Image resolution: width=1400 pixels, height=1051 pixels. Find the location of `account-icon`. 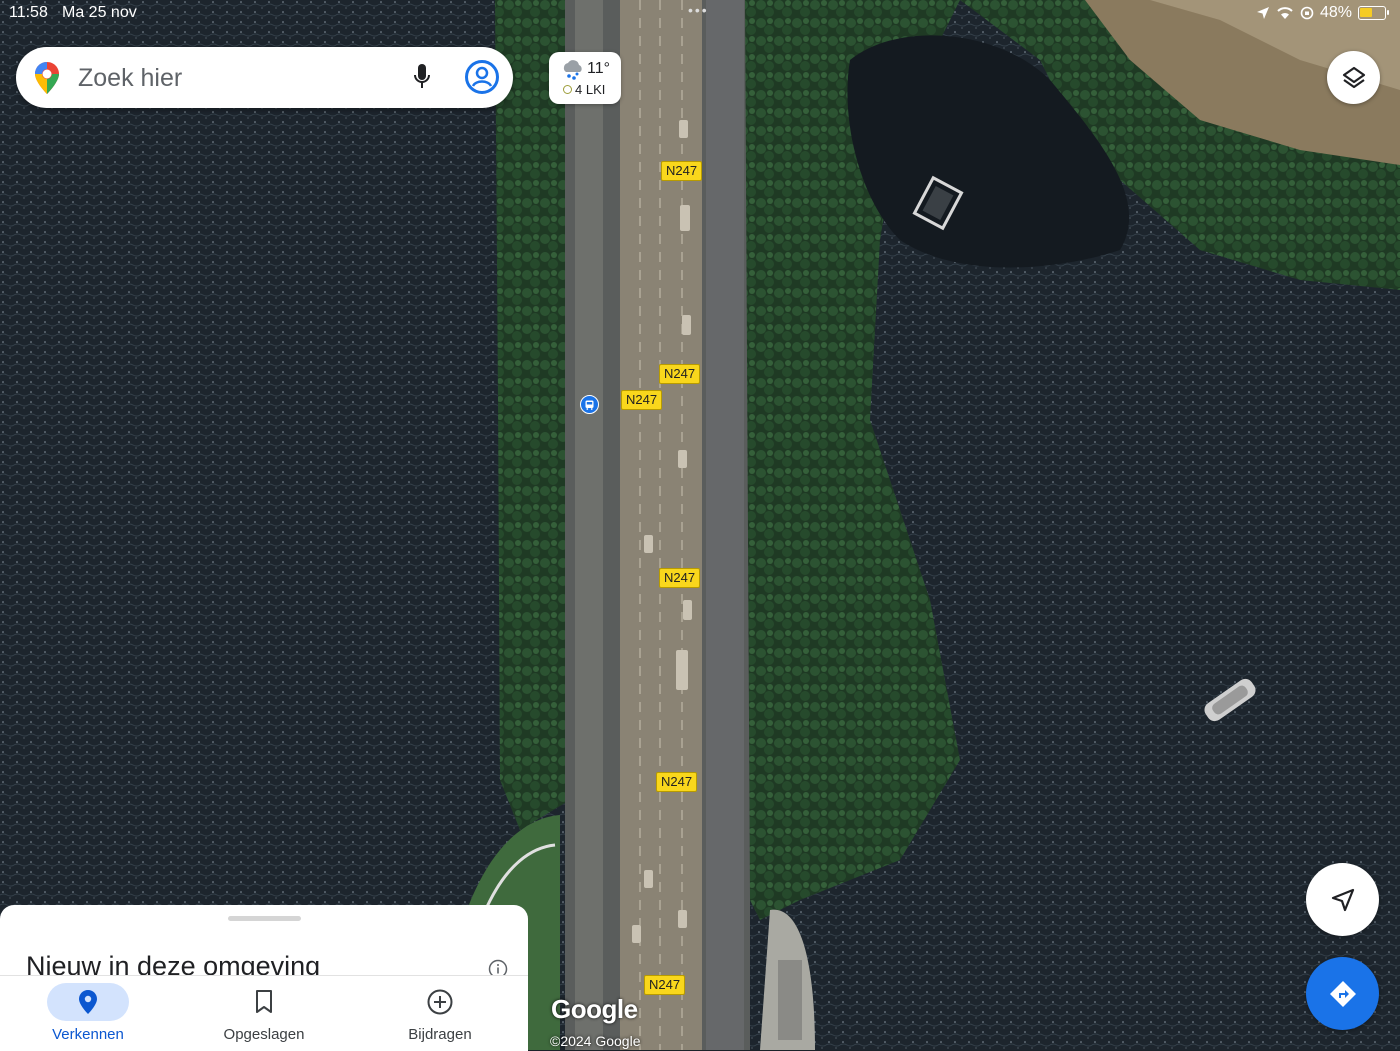

account-icon is located at coordinates (482, 77).